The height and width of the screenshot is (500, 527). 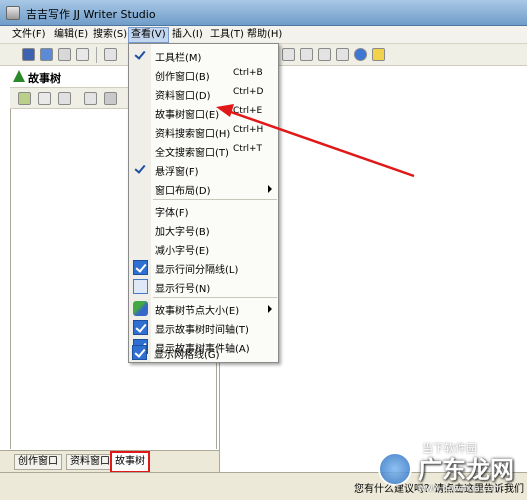 I want to click on window-title: 吉吉写作 JJ Writer Studio, so click(x=91, y=14).